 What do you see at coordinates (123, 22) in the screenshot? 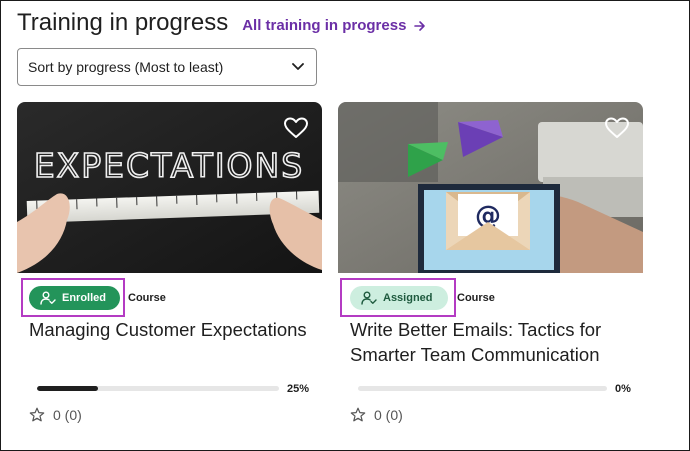
I see `section-title: Training in progress` at bounding box center [123, 22].